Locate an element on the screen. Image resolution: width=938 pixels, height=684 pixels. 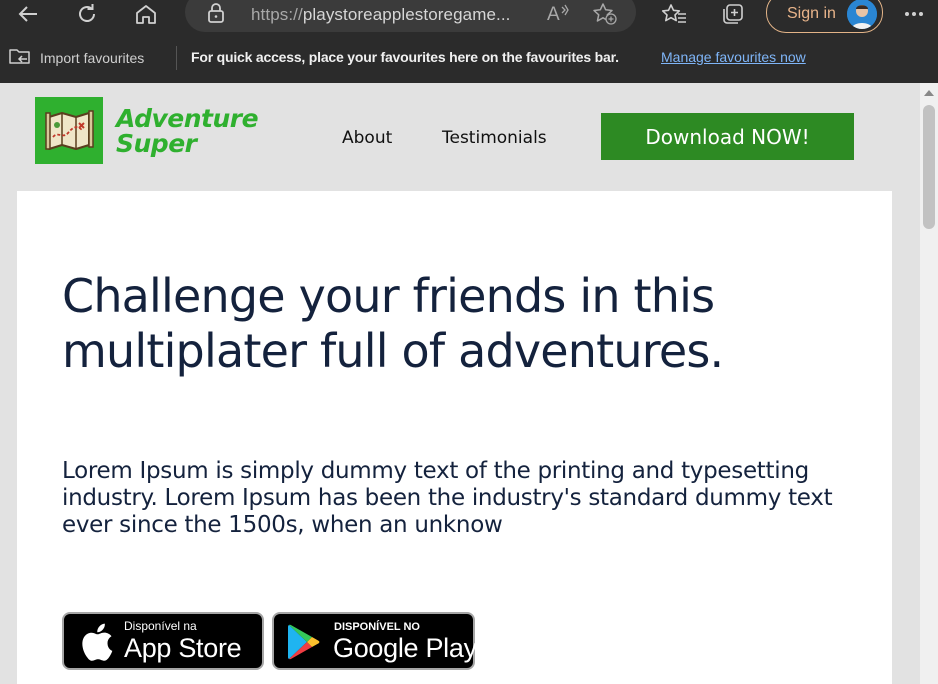
scroll-up-arrow-icon is located at coordinates (929, 93).